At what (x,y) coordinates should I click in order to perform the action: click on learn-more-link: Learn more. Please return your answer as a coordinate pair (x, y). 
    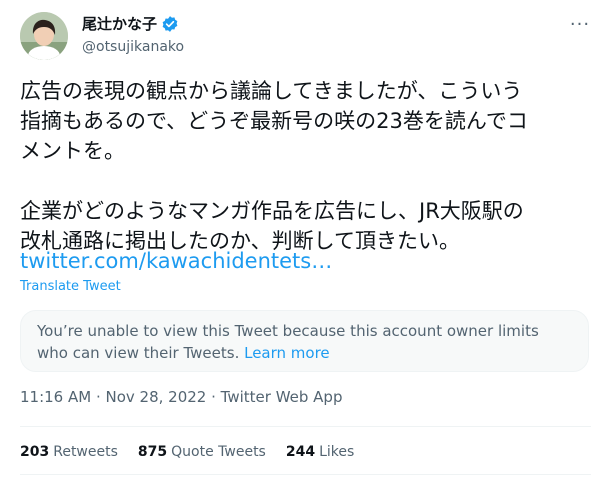
    Looking at the image, I should click on (287, 353).